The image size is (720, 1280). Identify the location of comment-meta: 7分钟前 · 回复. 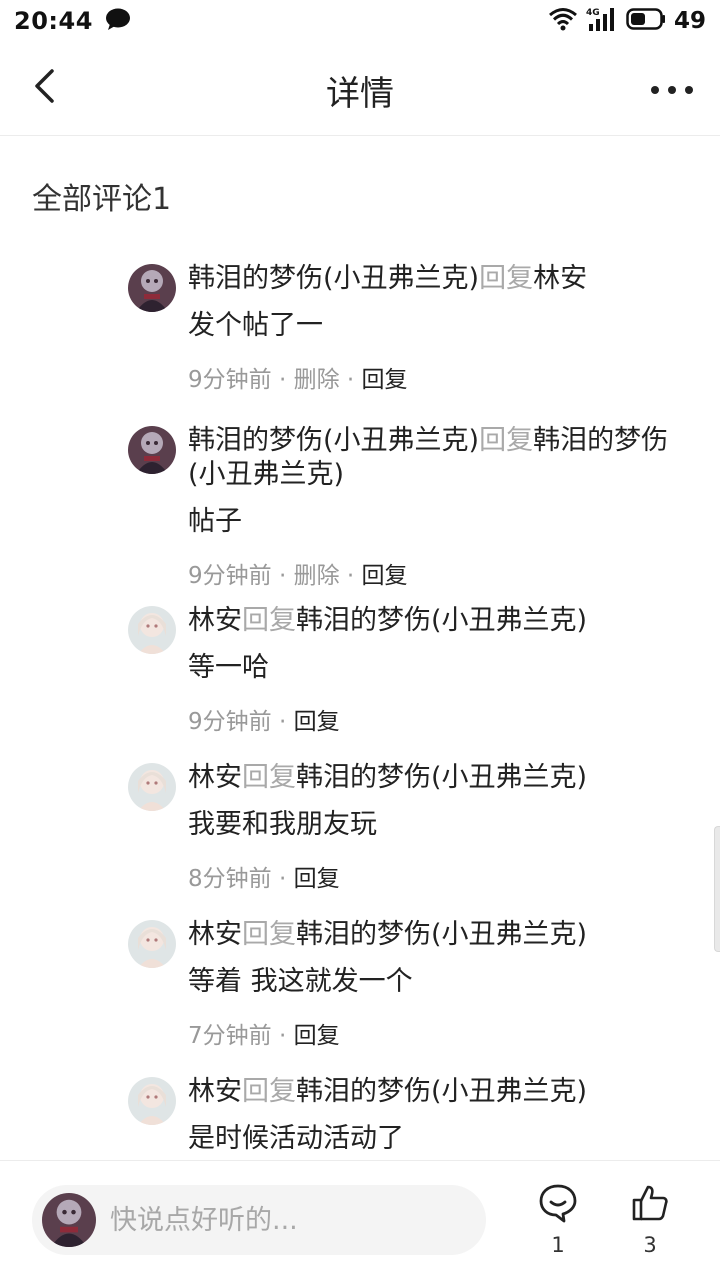
(439, 1036).